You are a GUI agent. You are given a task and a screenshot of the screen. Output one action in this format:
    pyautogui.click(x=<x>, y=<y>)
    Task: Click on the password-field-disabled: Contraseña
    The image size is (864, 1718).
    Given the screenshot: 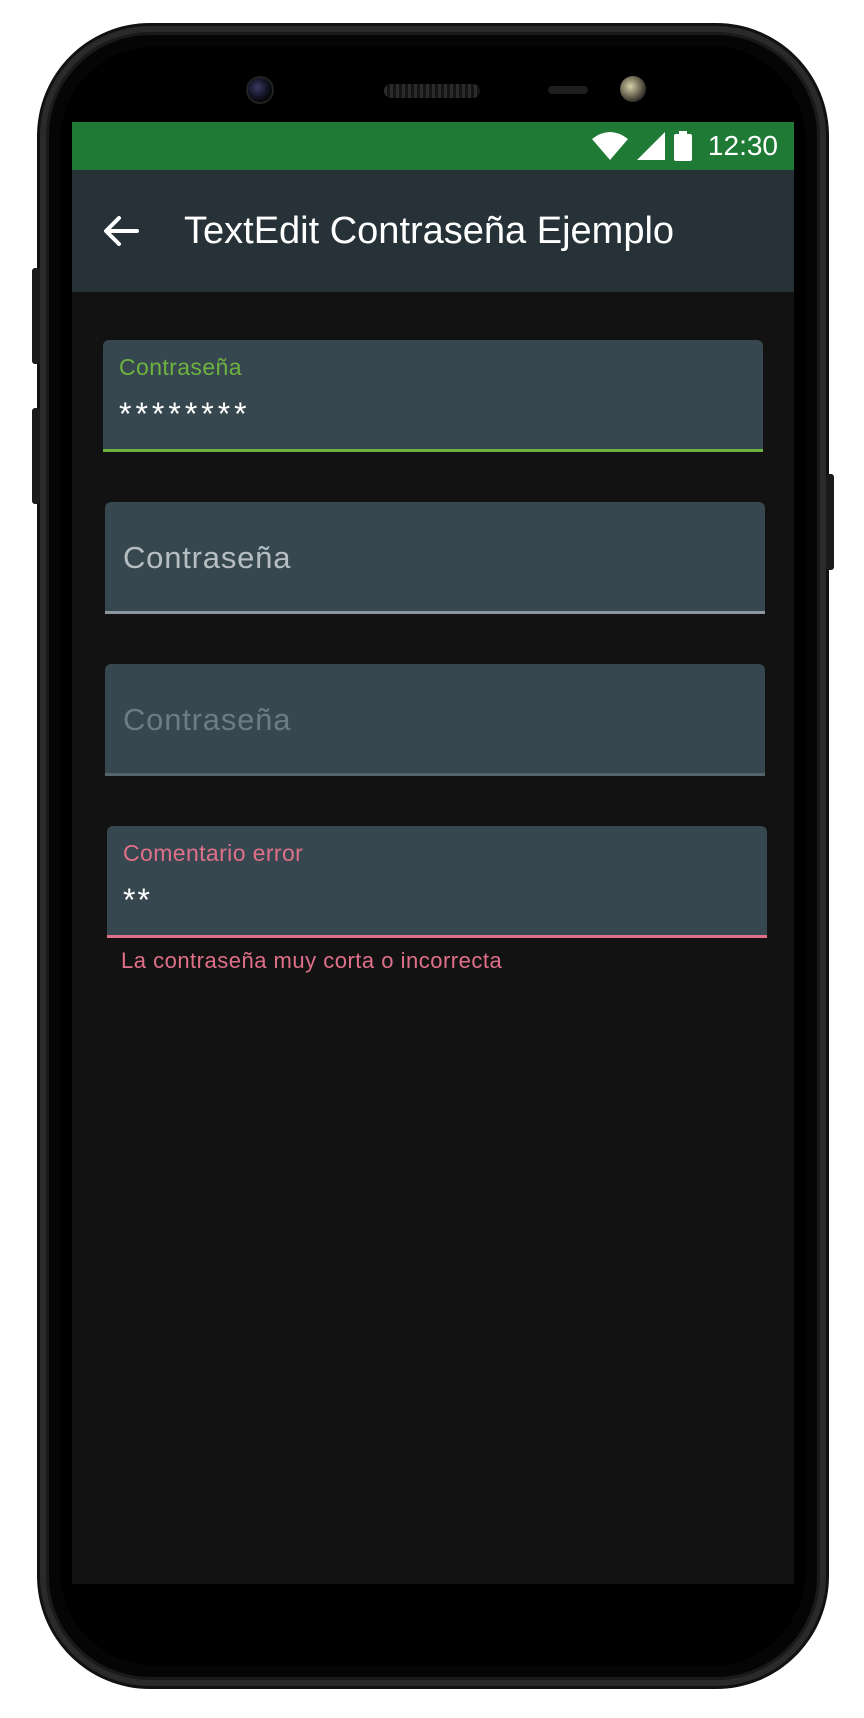 What is the action you would take?
    pyautogui.click(x=435, y=720)
    